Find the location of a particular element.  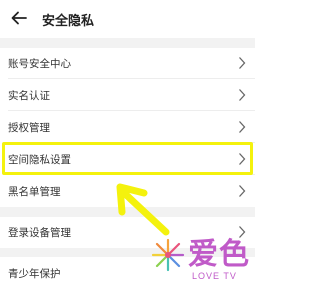

menu-item-account-security: 账号安全中心 is located at coordinates (127, 63).